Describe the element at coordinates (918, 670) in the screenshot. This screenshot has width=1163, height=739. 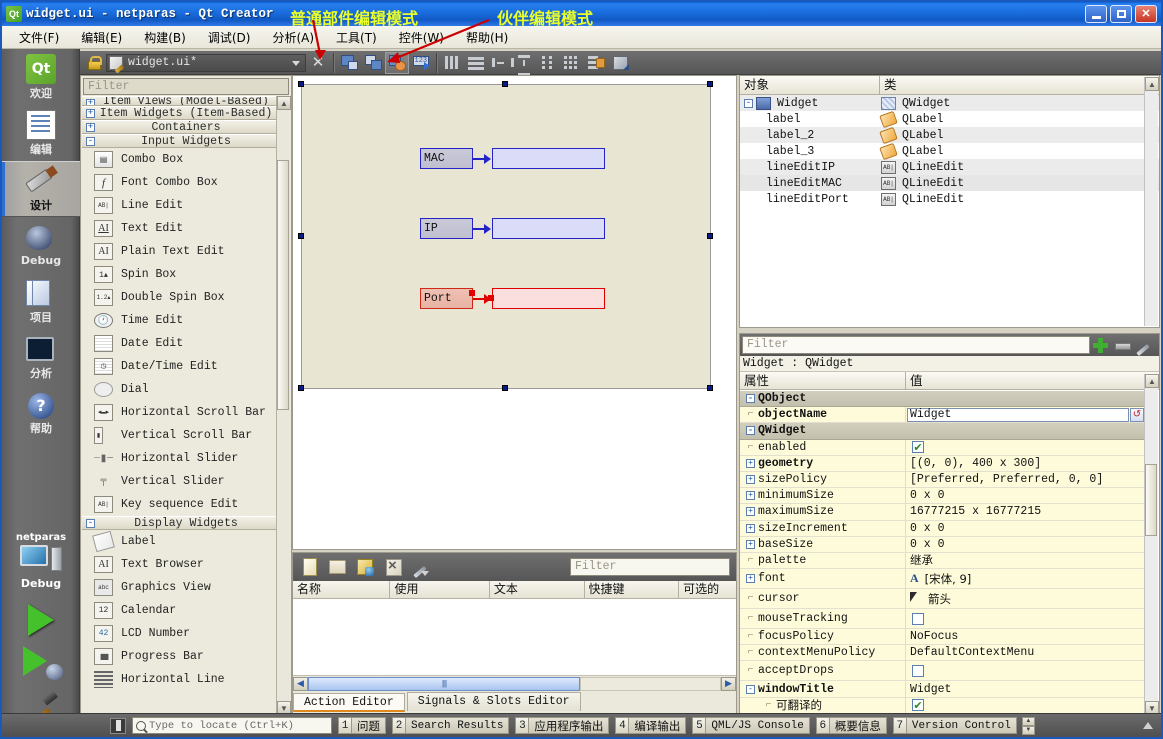
I see `acceptdrops-checkbox: ✔` at that location.